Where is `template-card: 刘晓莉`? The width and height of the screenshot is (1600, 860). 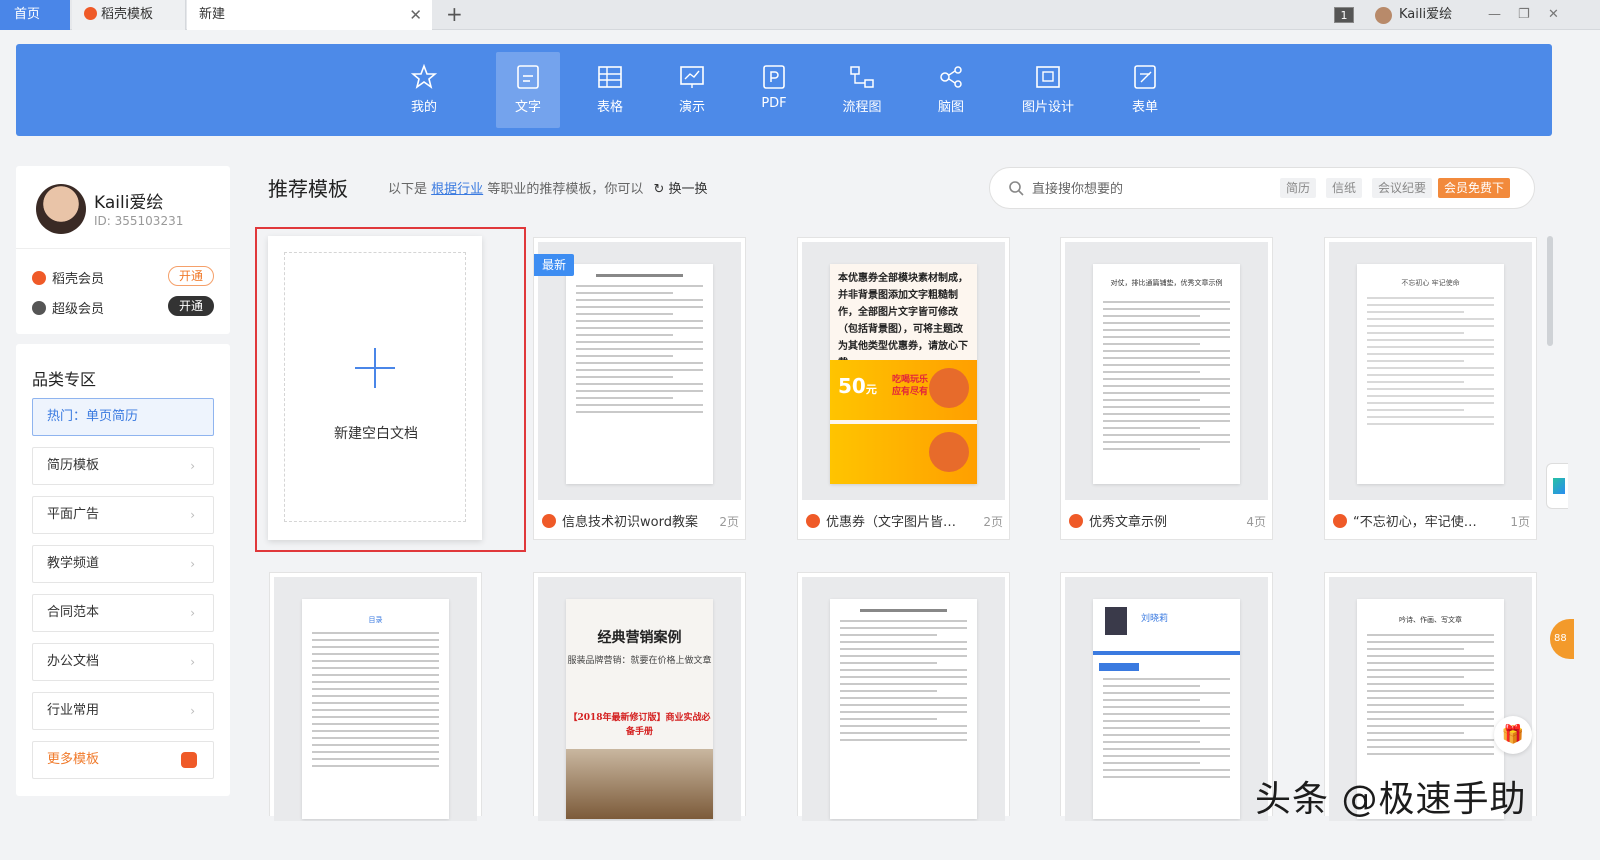
template-card: 刘晓莉 is located at coordinates (1166, 696).